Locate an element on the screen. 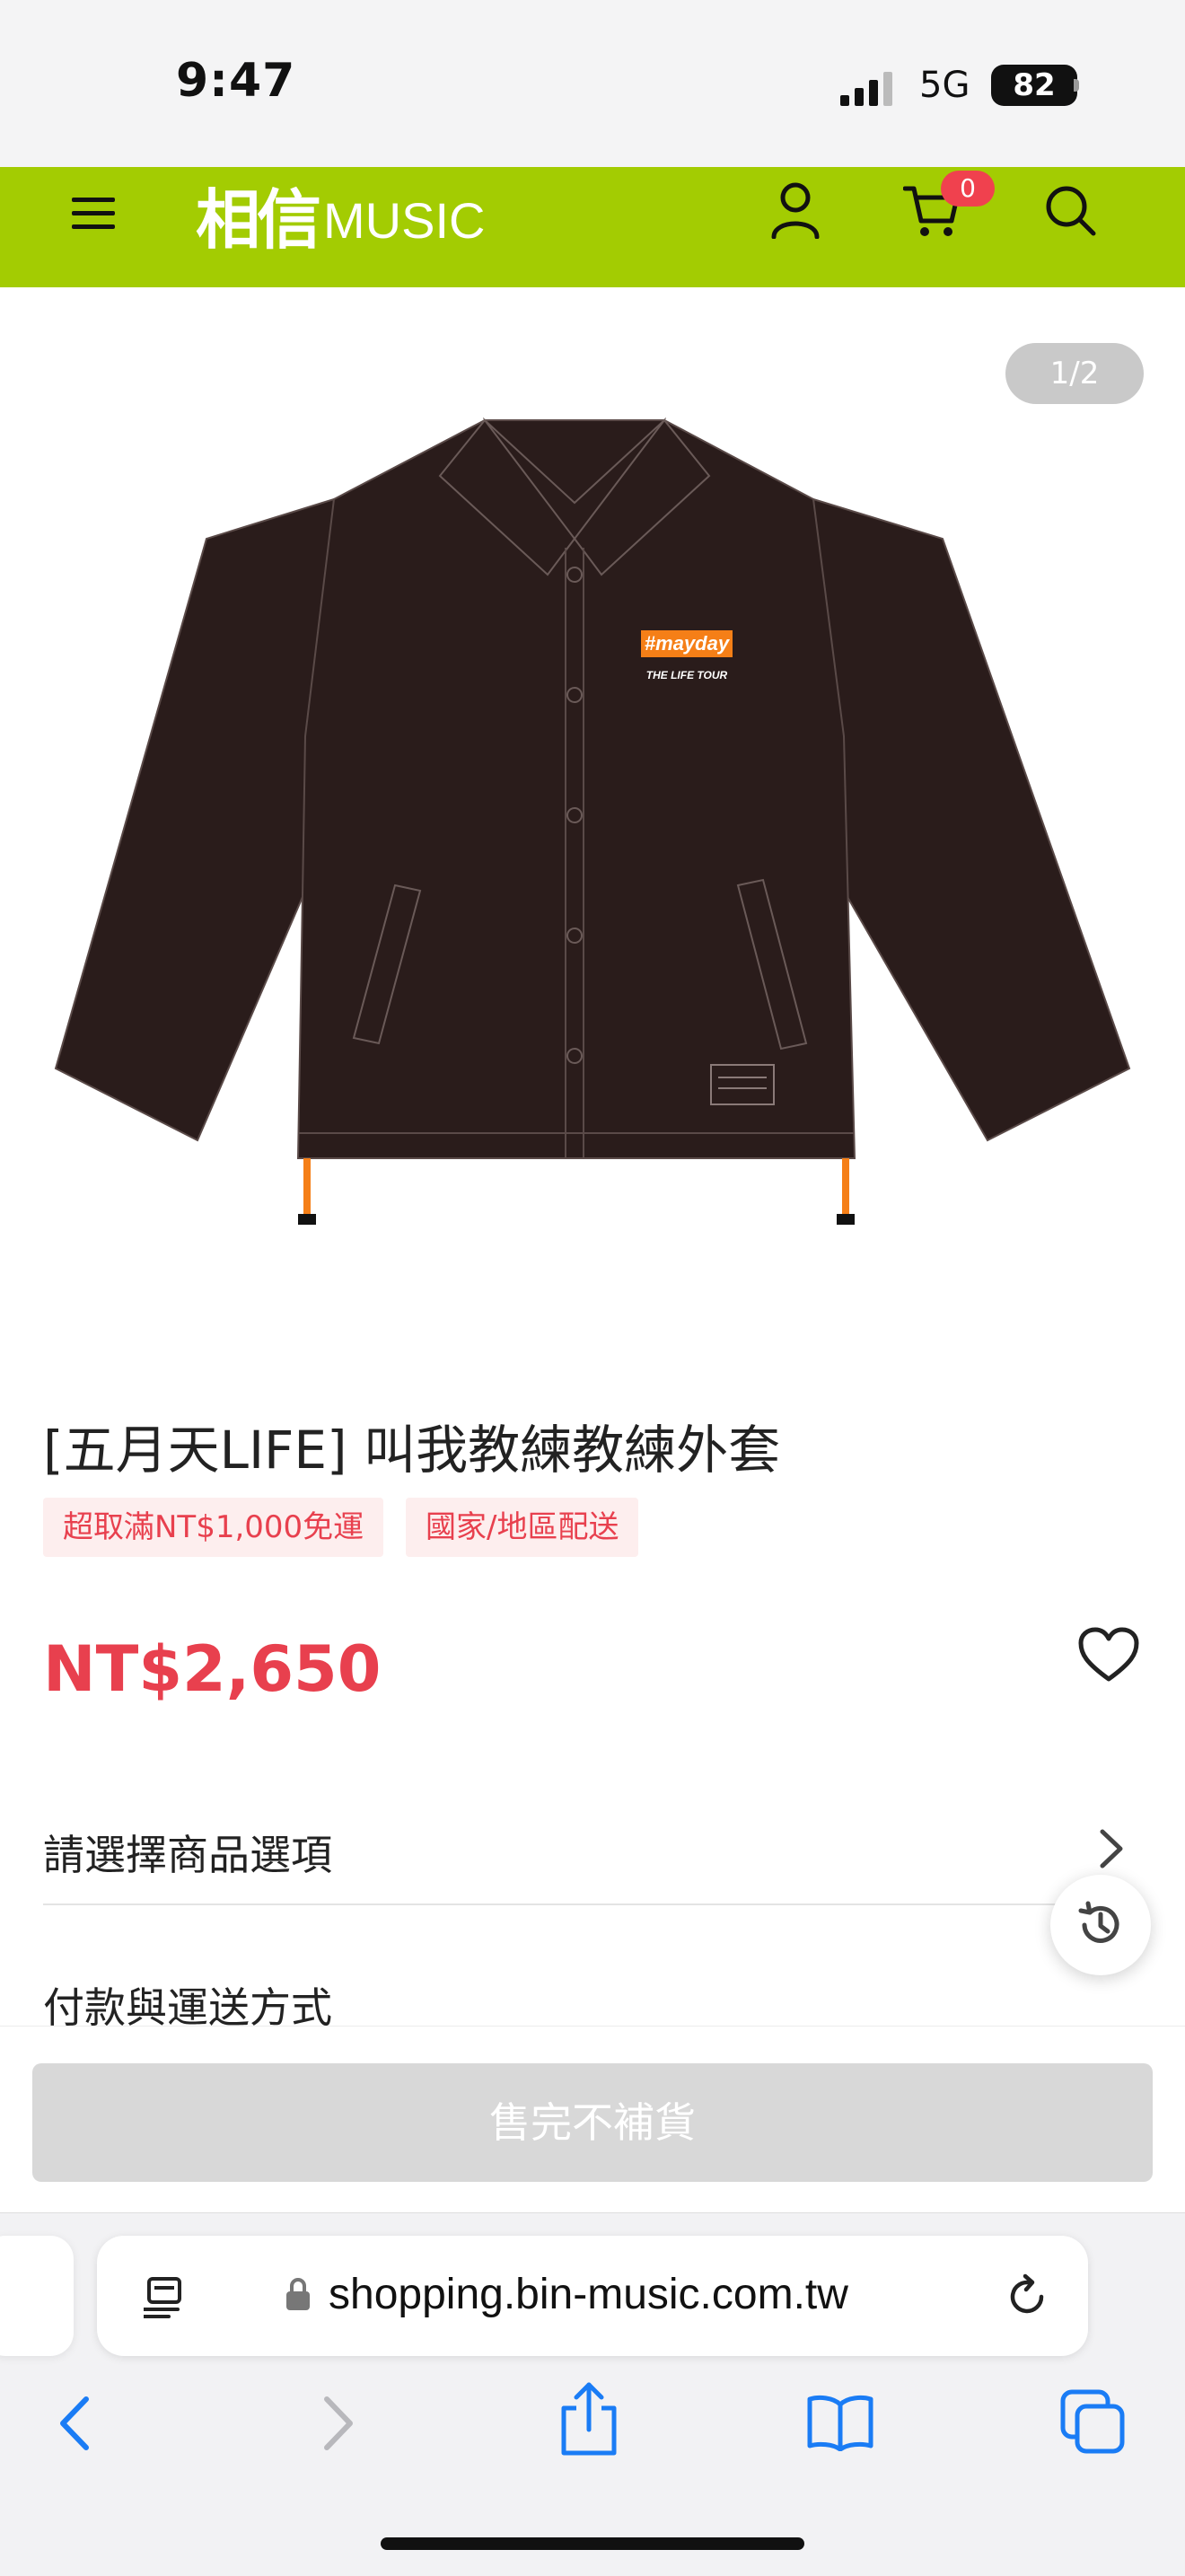 The height and width of the screenshot is (2576, 1185). payment-shipping-label: 付款與運送方式 is located at coordinates (187, 2006).